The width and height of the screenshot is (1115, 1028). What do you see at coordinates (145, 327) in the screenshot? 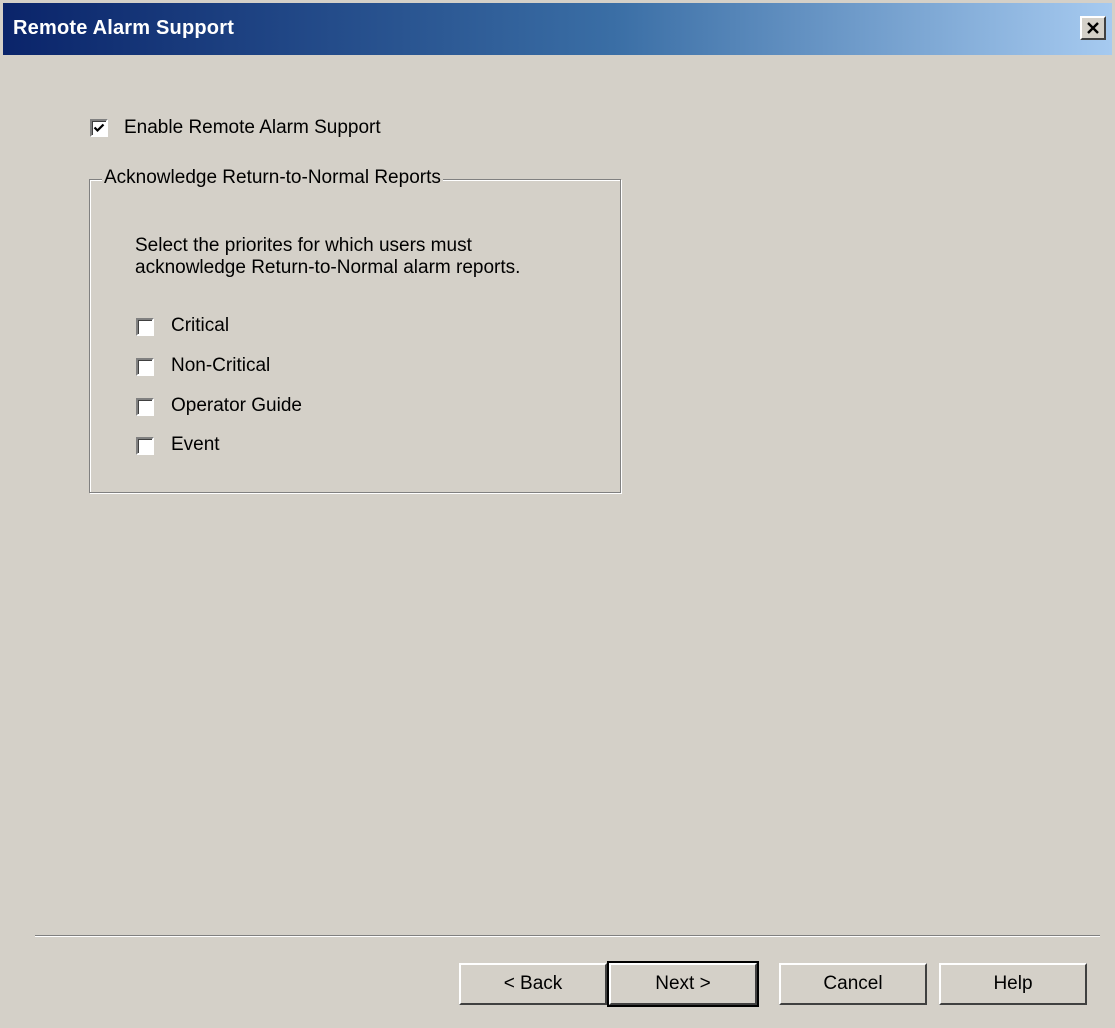
I see `critical-checkbox` at bounding box center [145, 327].